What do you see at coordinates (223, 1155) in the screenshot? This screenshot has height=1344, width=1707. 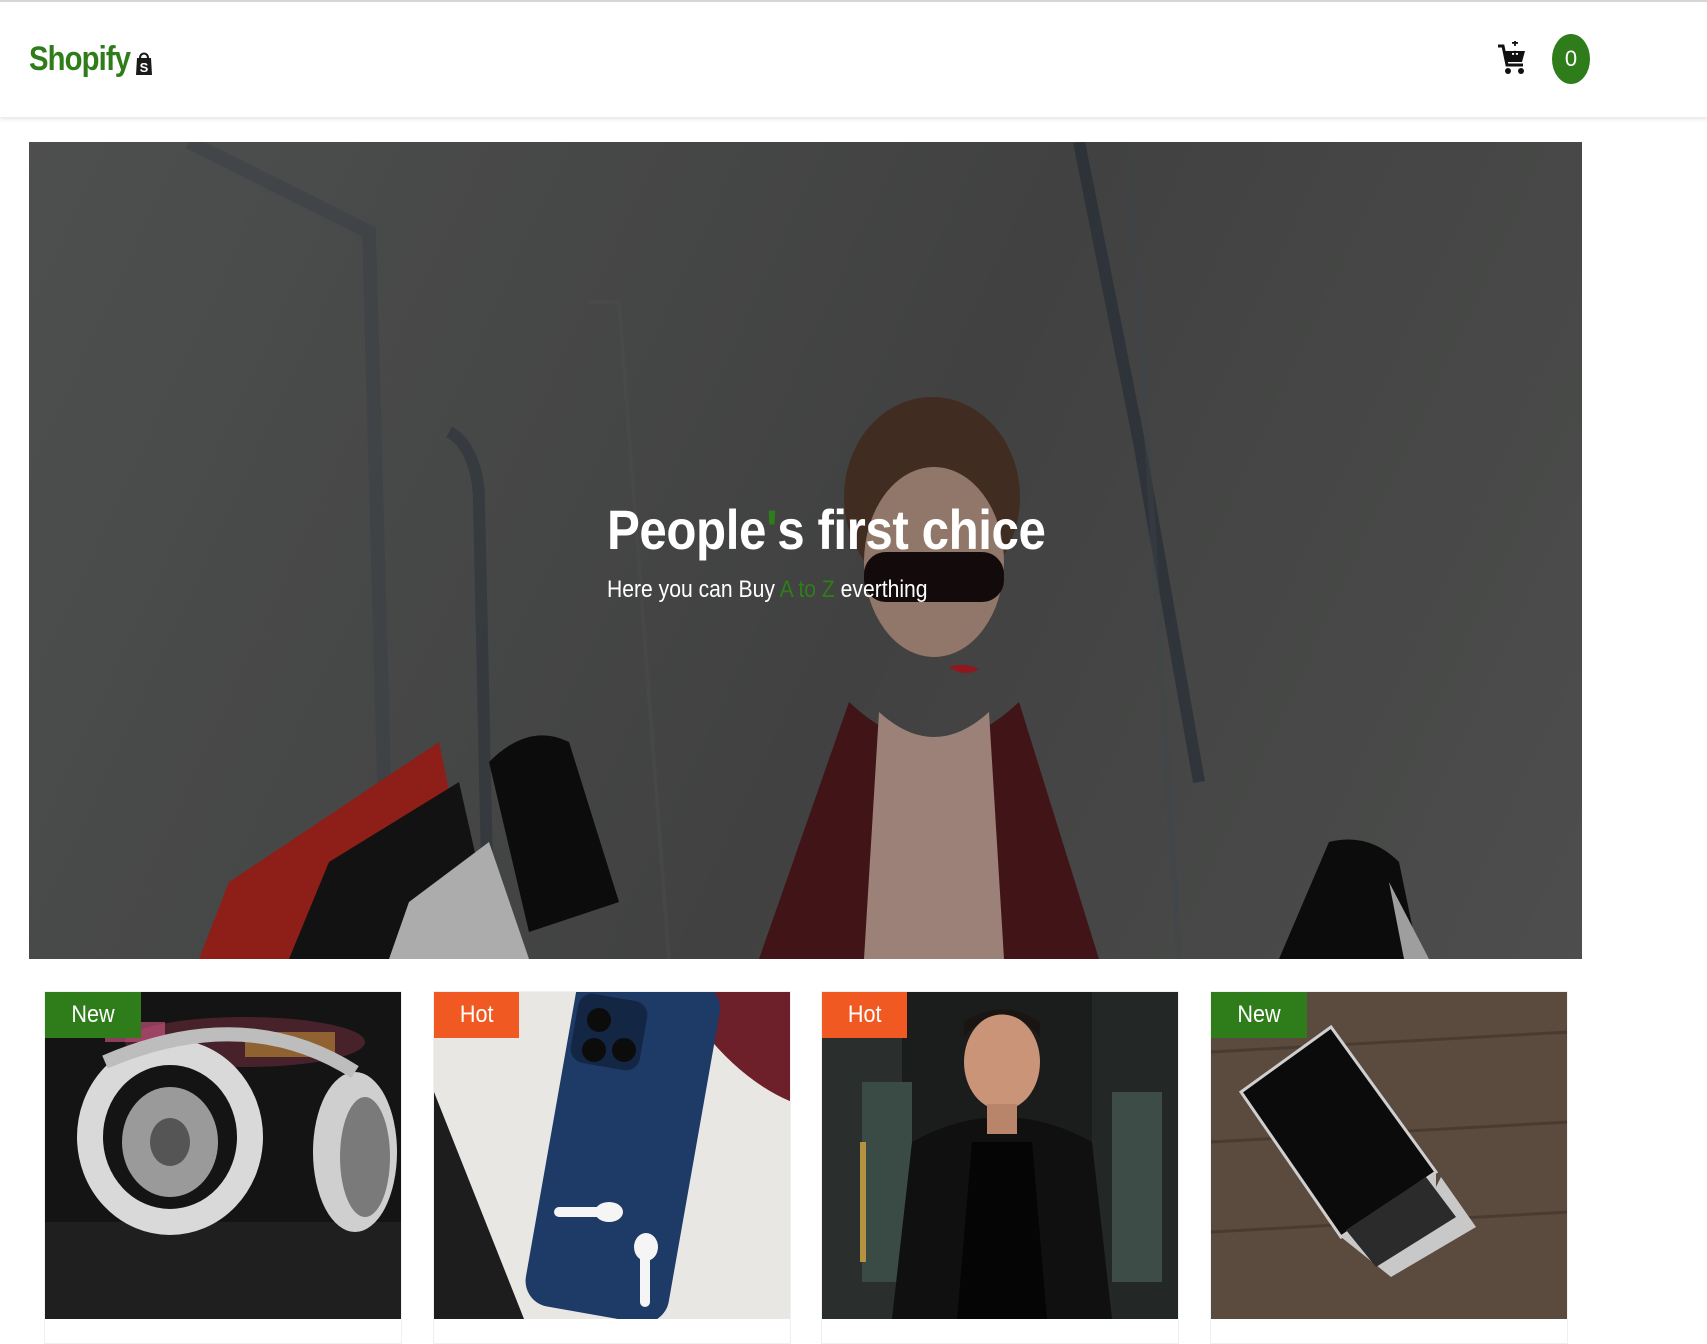 I see `product-image-headphones` at bounding box center [223, 1155].